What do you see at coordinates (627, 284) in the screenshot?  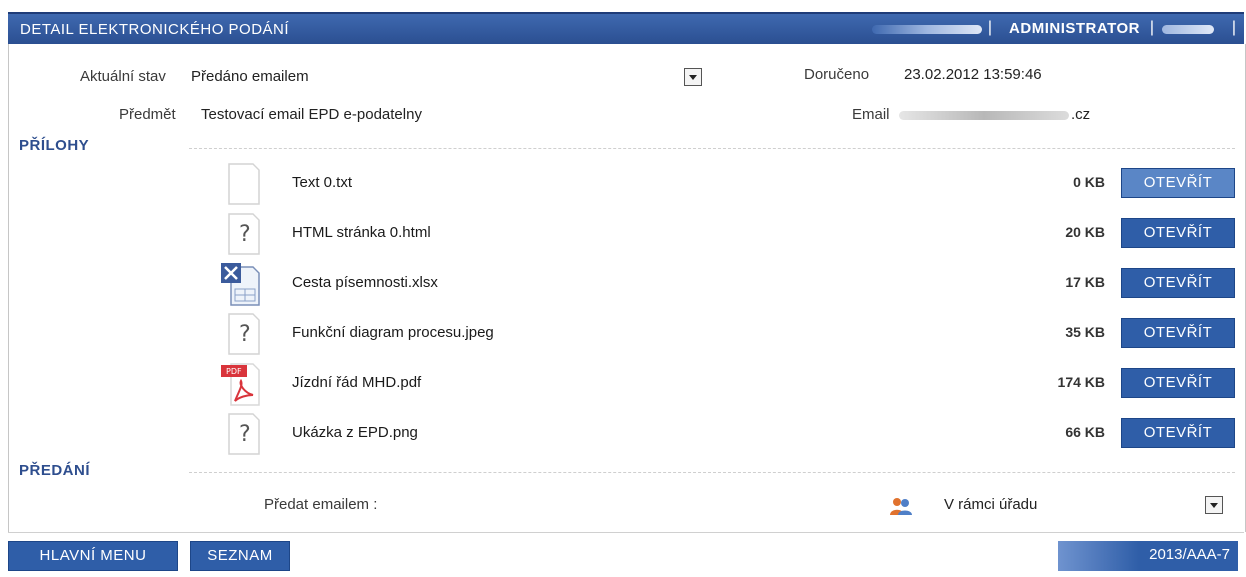 I see `attachment-row: Cesta písemnosti.xlsx 17 KB OTEVŘÍT` at bounding box center [627, 284].